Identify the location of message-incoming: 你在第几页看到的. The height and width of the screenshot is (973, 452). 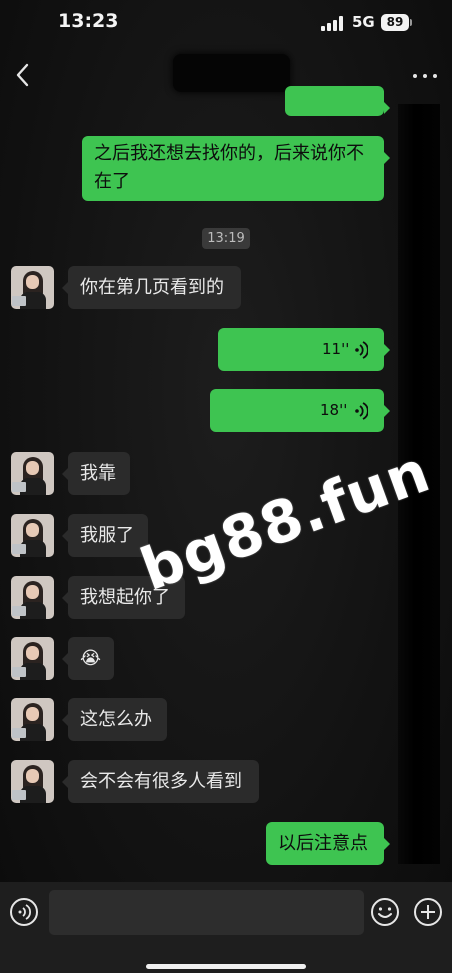
(151, 287).